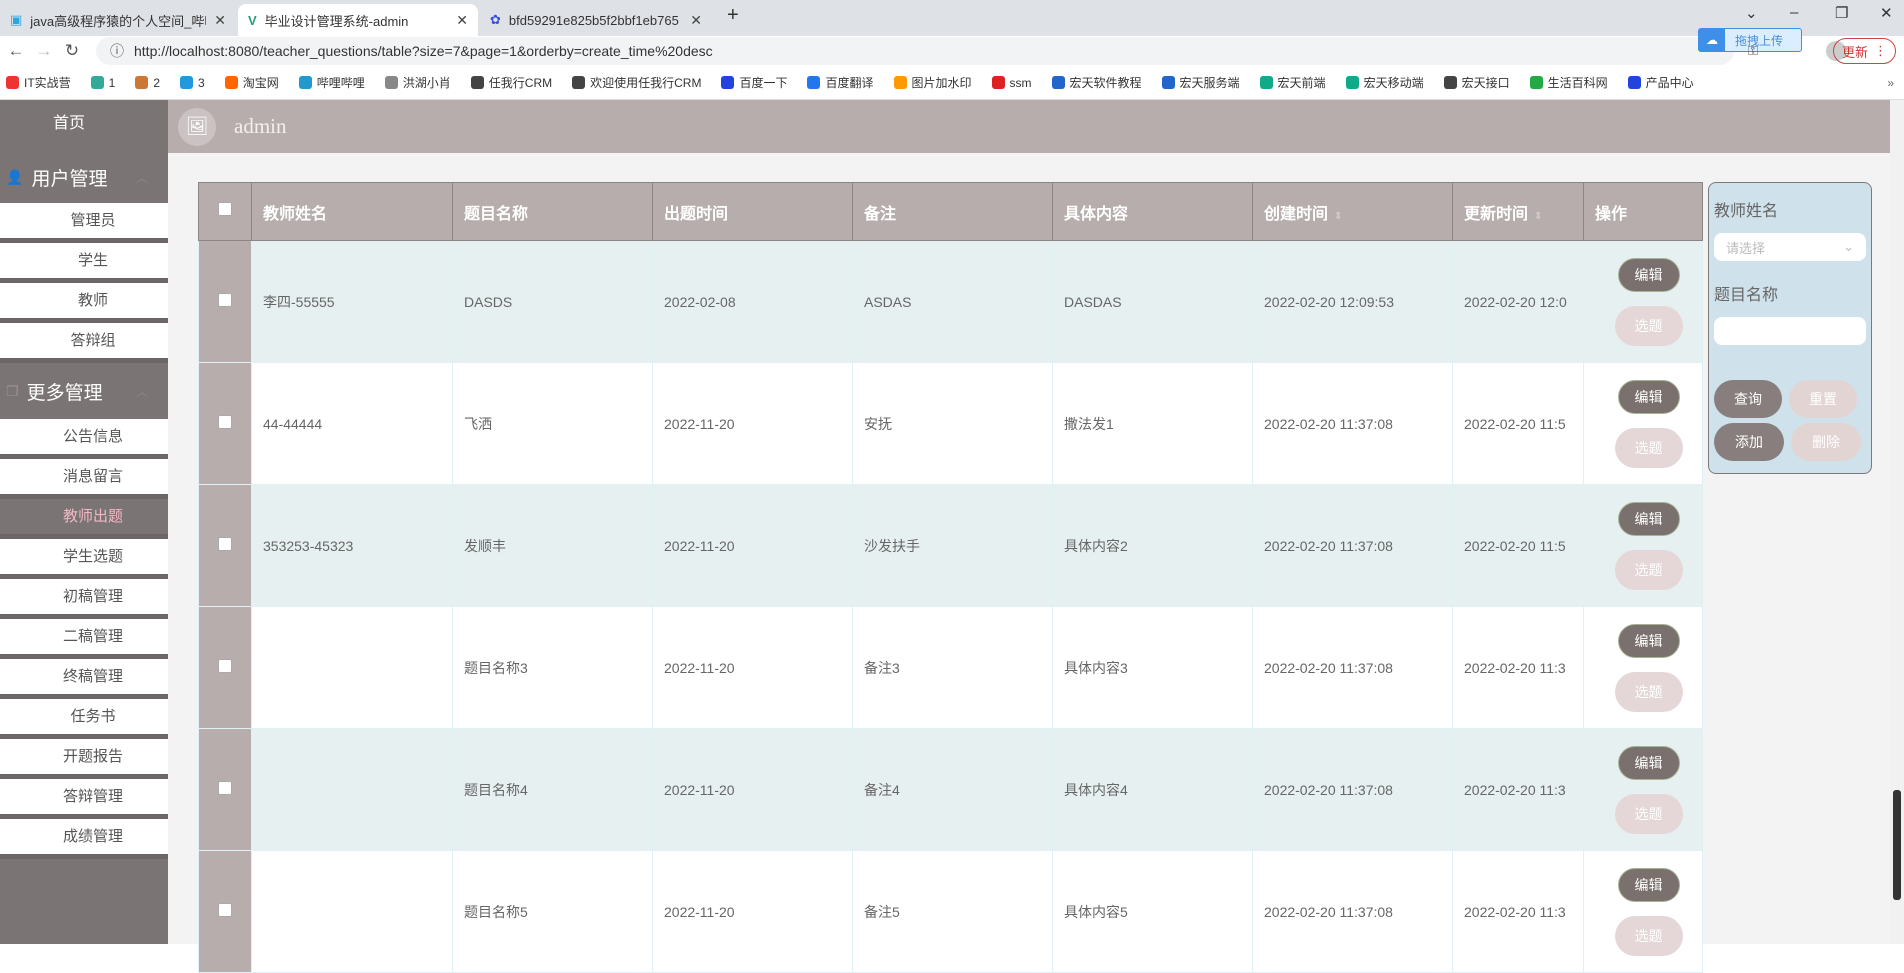 This screenshot has width=1904, height=973. Describe the element at coordinates (118, 20) in the screenshot. I see `tab-bilibili: ▣ java高级程序猿的个人空间_哔哩 ✕` at that location.